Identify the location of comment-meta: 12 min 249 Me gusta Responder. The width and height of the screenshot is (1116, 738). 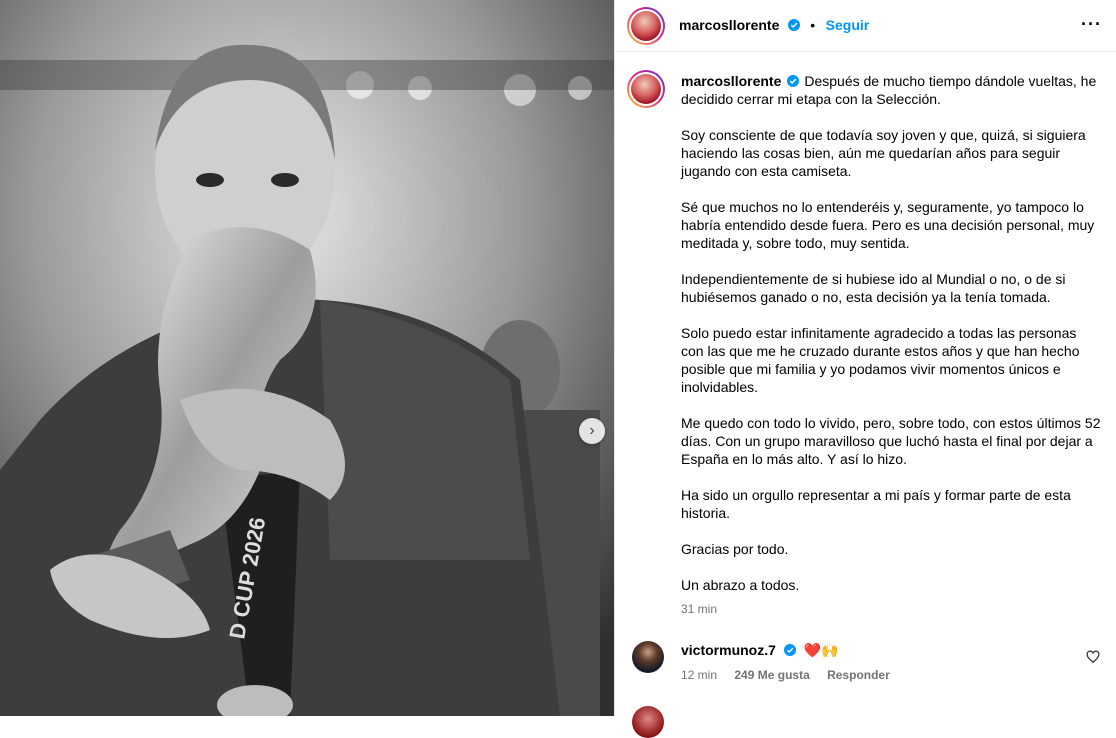
(792, 675).